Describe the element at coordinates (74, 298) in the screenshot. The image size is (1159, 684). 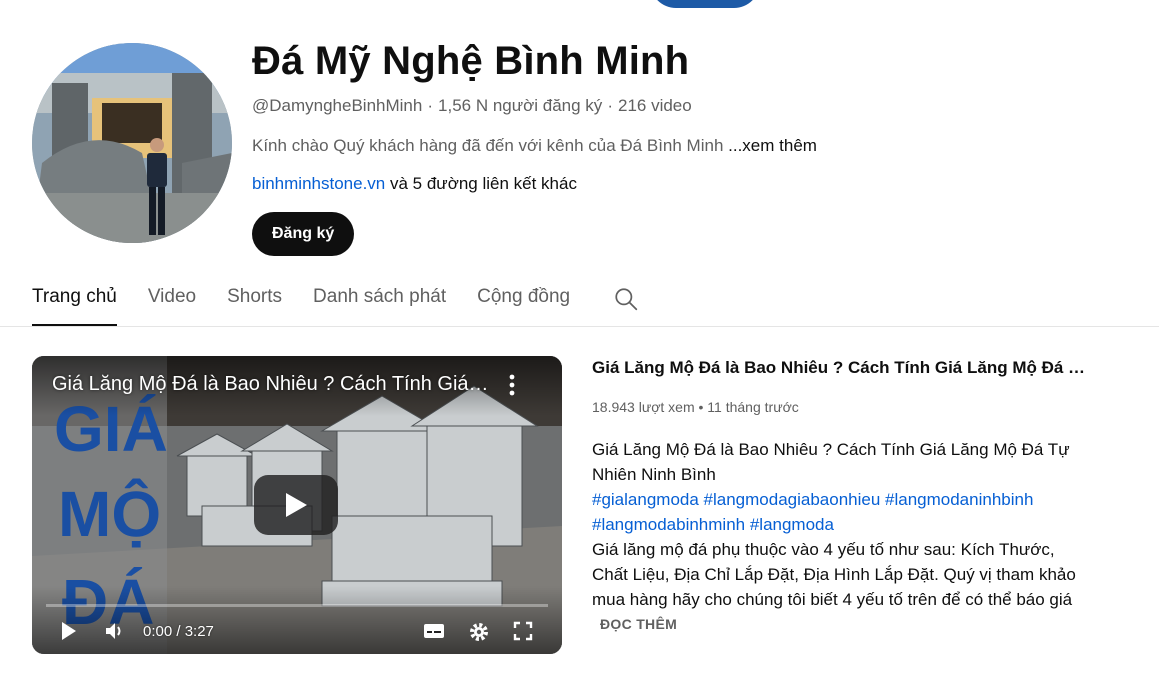
I see `tab-home: Trang chủ` at that location.